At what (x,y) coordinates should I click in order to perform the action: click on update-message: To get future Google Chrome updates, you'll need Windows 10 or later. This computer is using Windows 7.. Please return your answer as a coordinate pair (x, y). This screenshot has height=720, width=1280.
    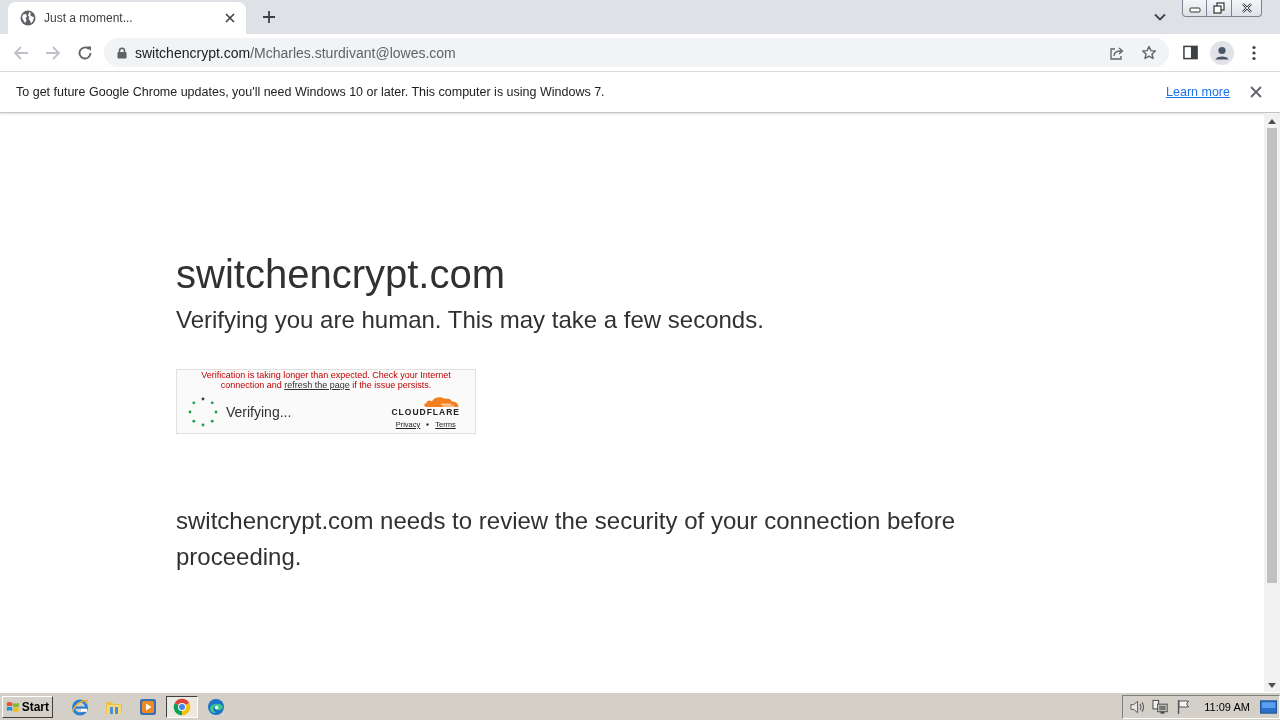
    Looking at the image, I should click on (310, 92).